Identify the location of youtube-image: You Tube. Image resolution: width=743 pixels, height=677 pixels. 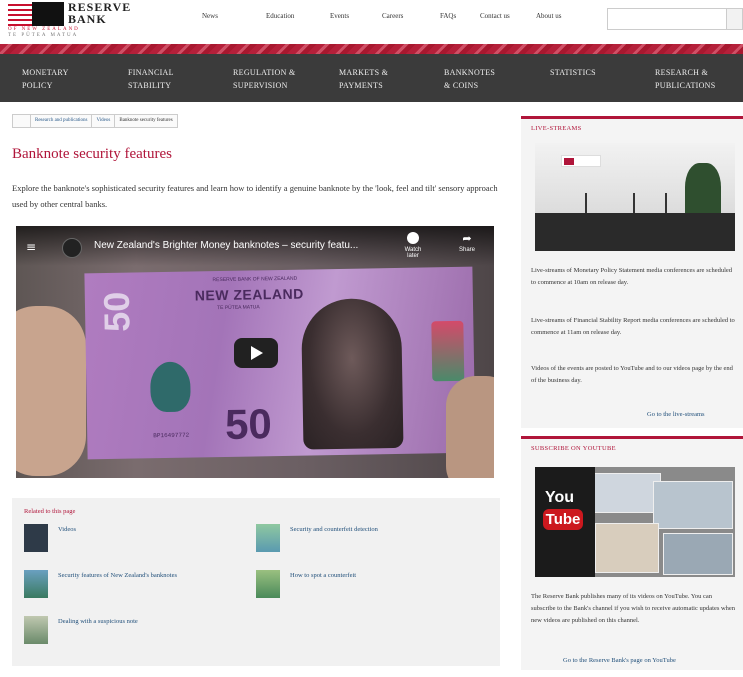
(635, 522).